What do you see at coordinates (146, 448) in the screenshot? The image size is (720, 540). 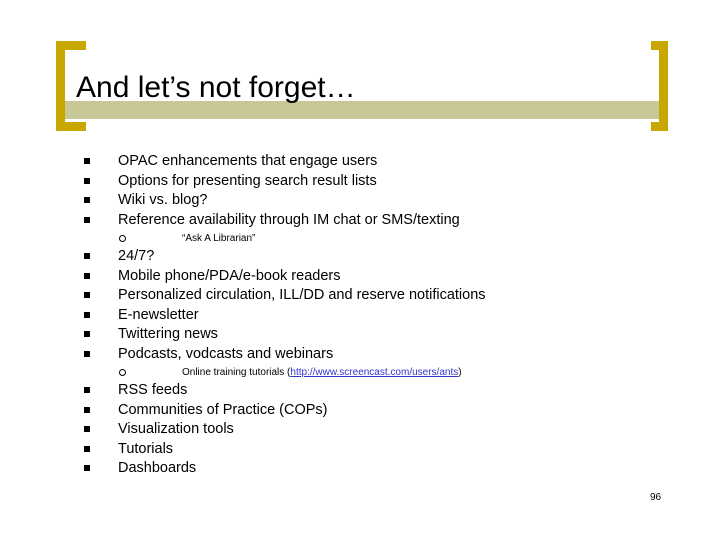 I see `list-item-label: Tutorials` at bounding box center [146, 448].